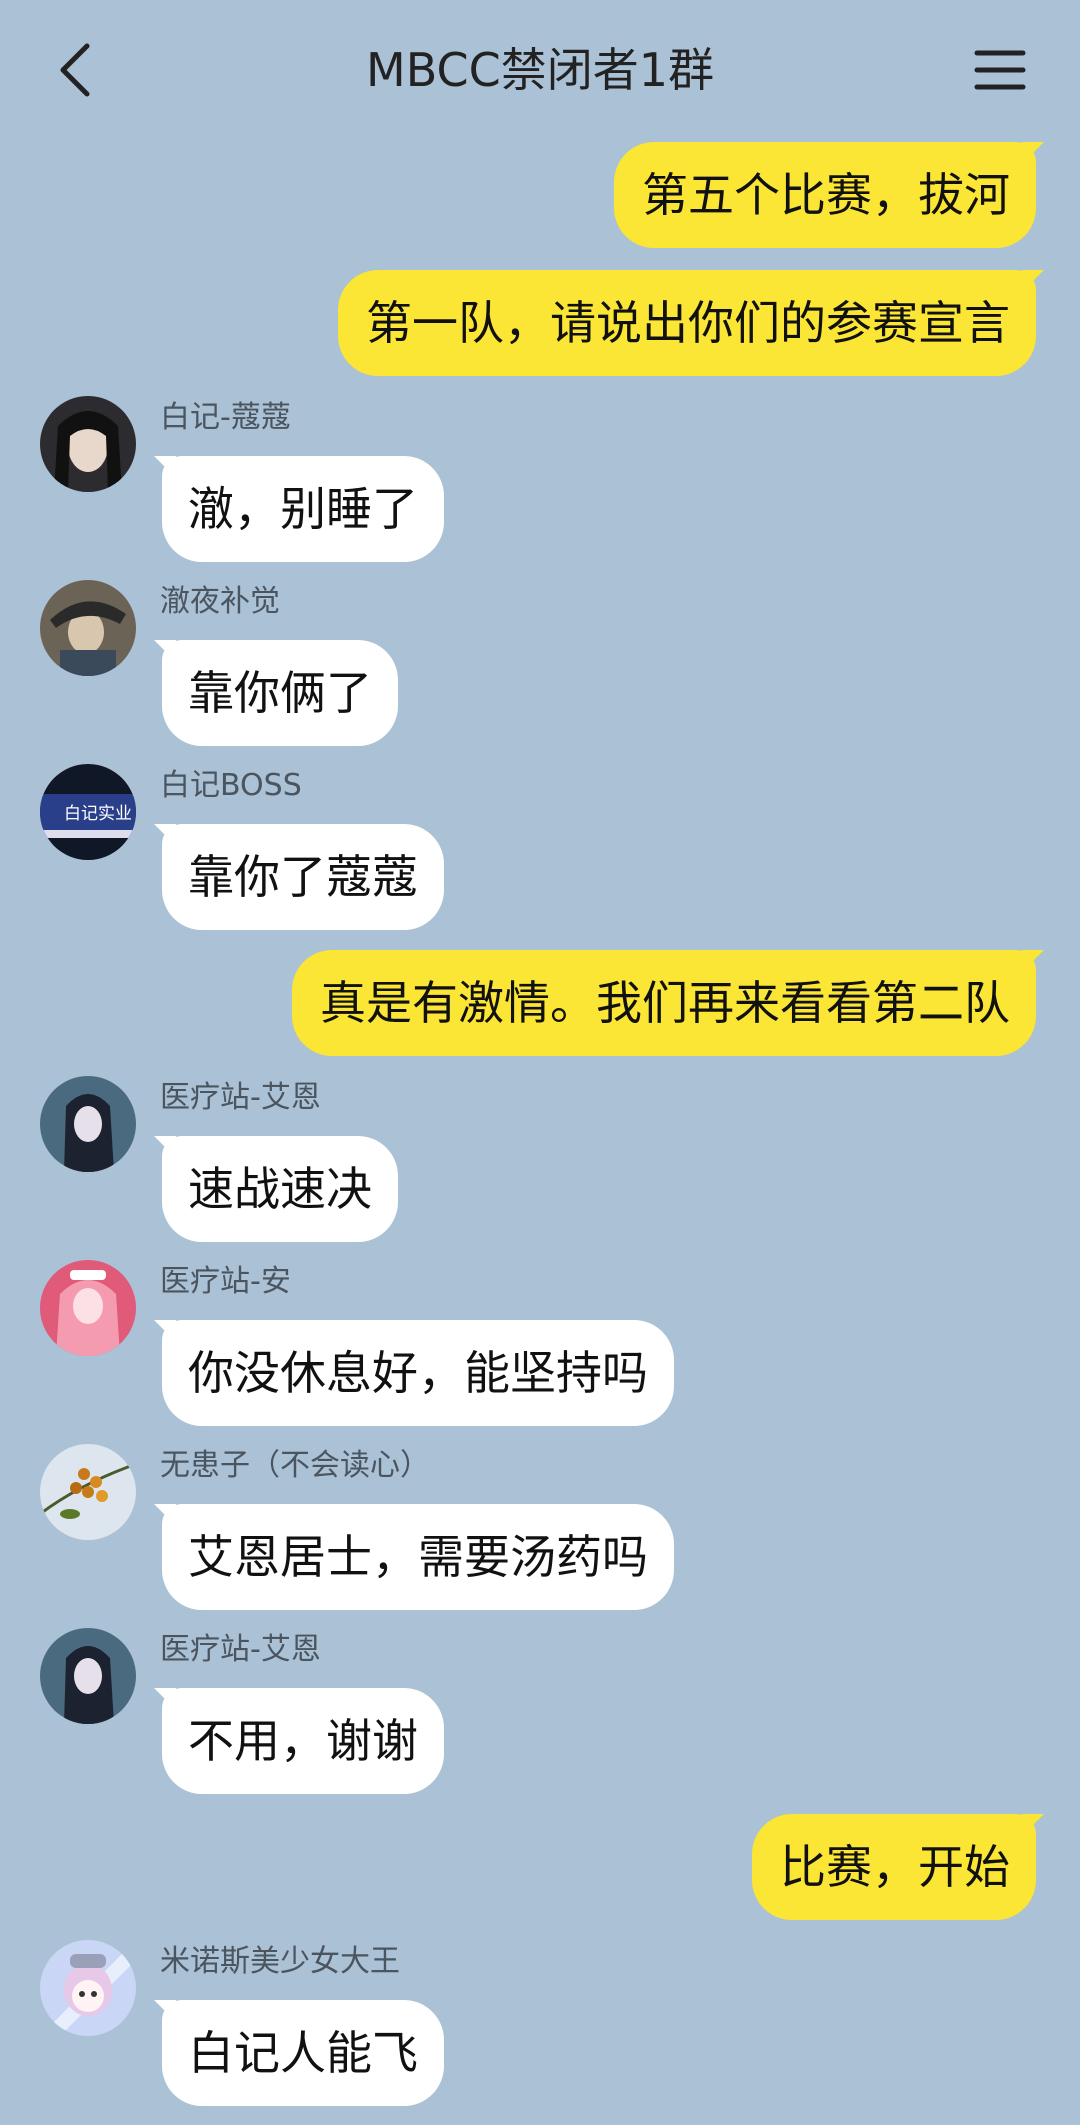 This screenshot has height=2125, width=1080. What do you see at coordinates (225, 1281) in the screenshot?
I see `sender-name: 医疗站-安` at bounding box center [225, 1281].